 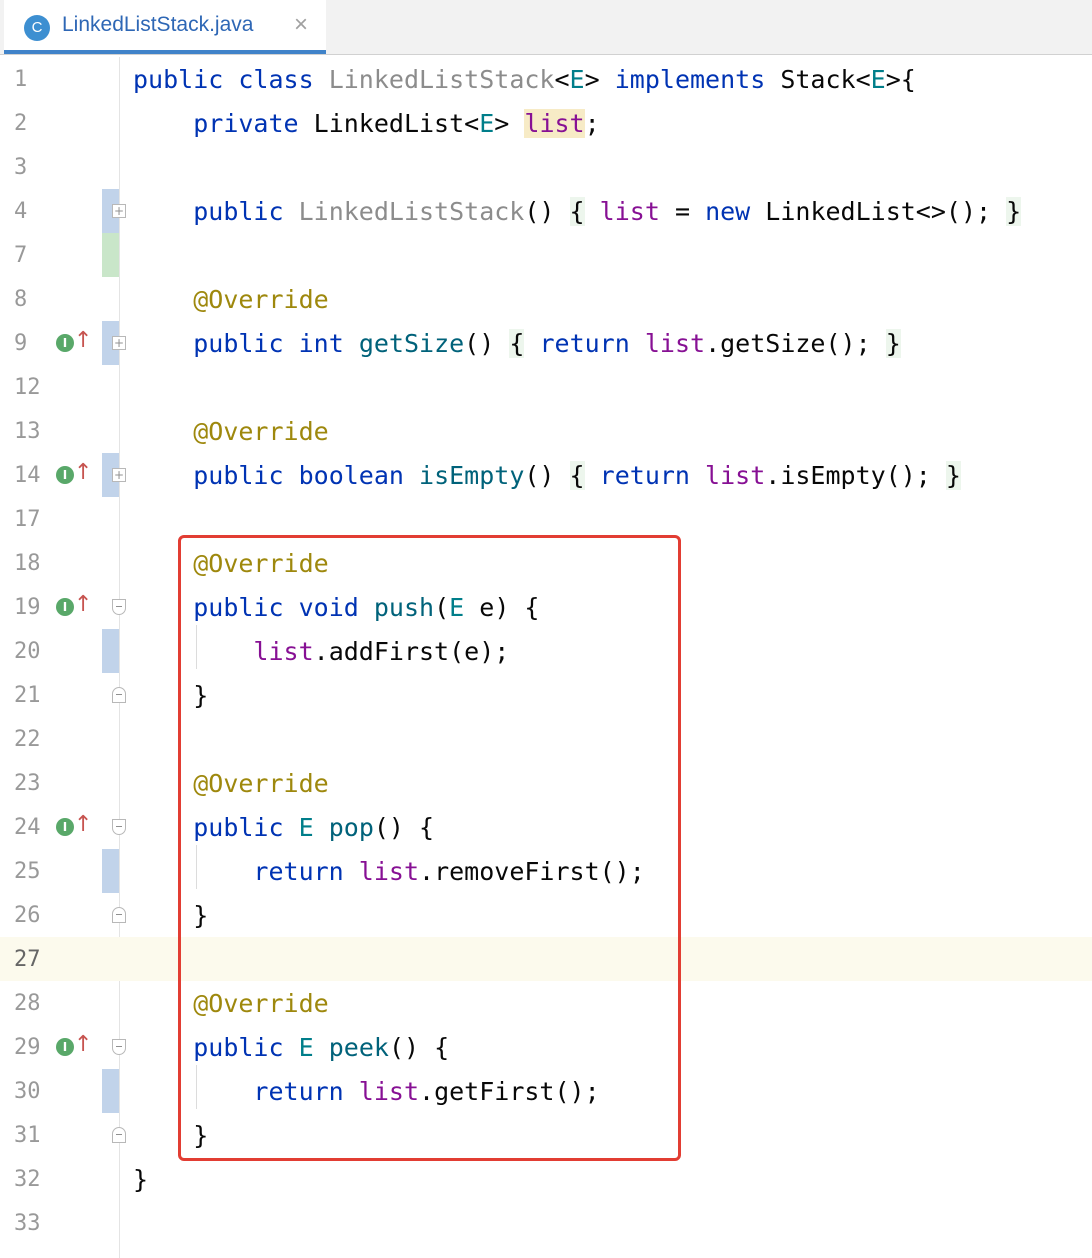 What do you see at coordinates (27, 695) in the screenshot?
I see `line-number: 21` at bounding box center [27, 695].